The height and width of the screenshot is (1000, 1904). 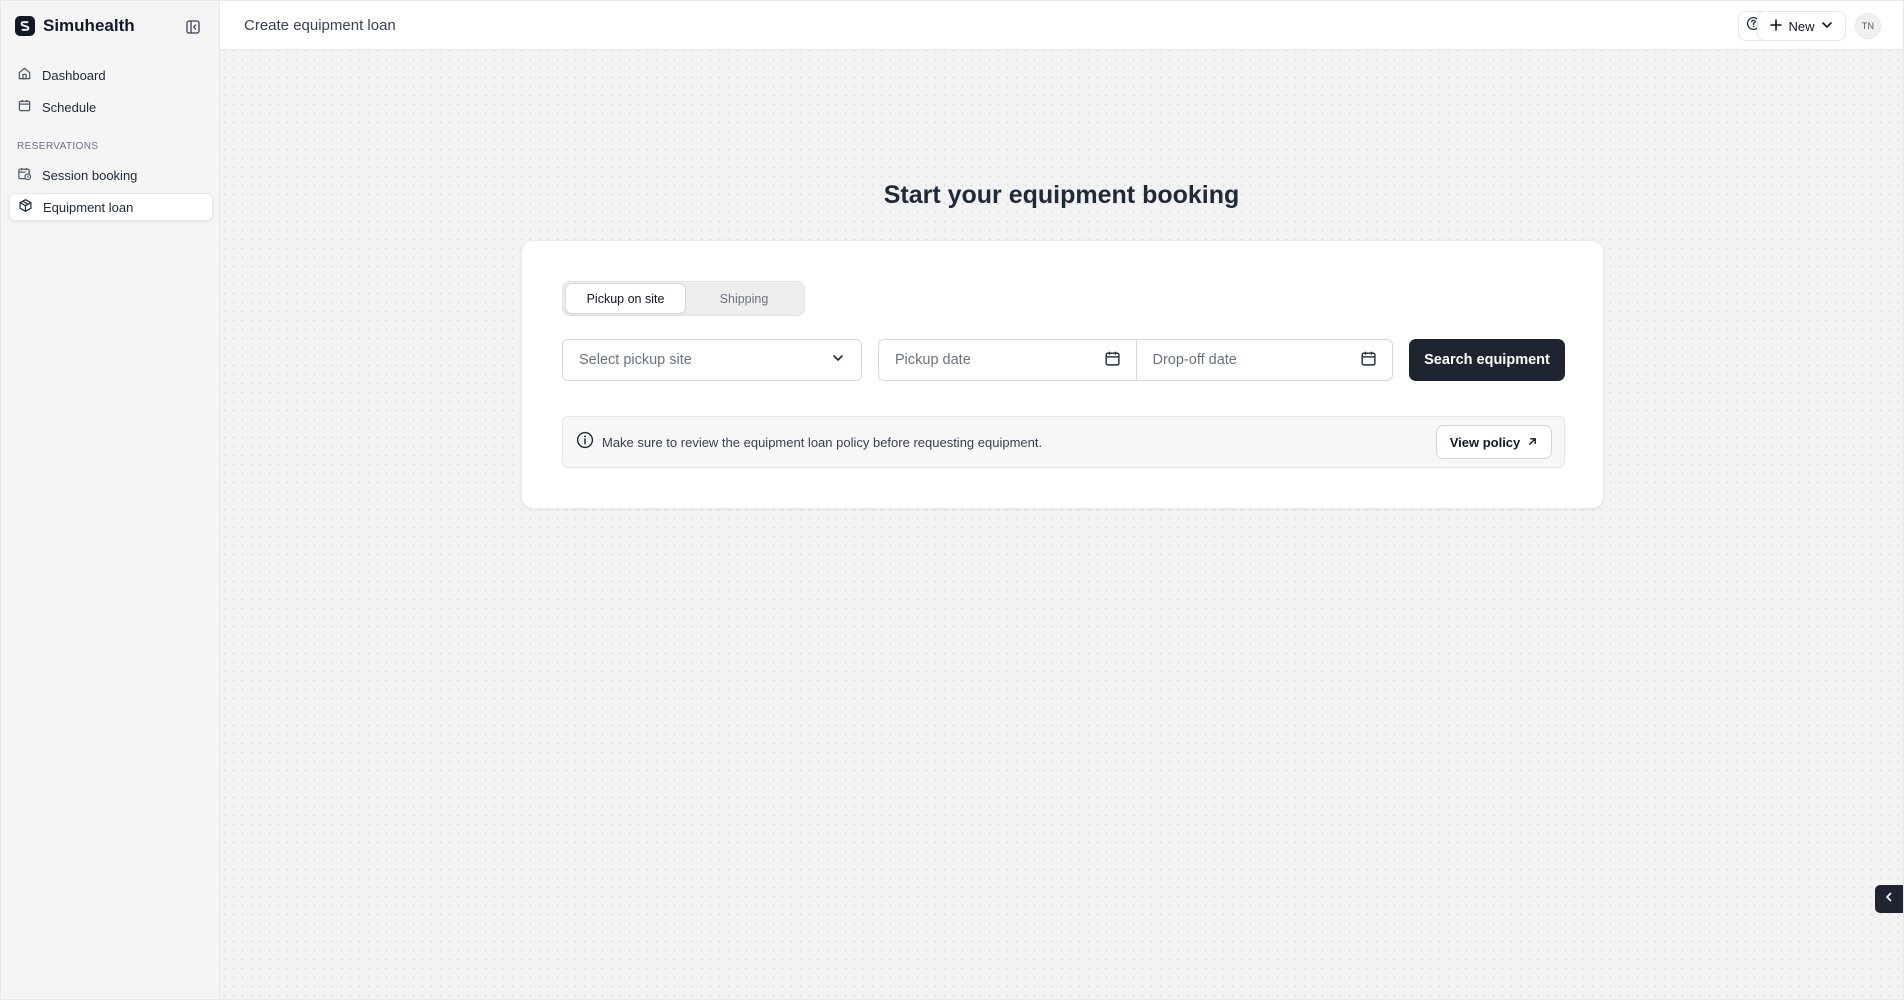 What do you see at coordinates (625, 298) in the screenshot?
I see `tab-pickup-on-site: Pickup on site` at bounding box center [625, 298].